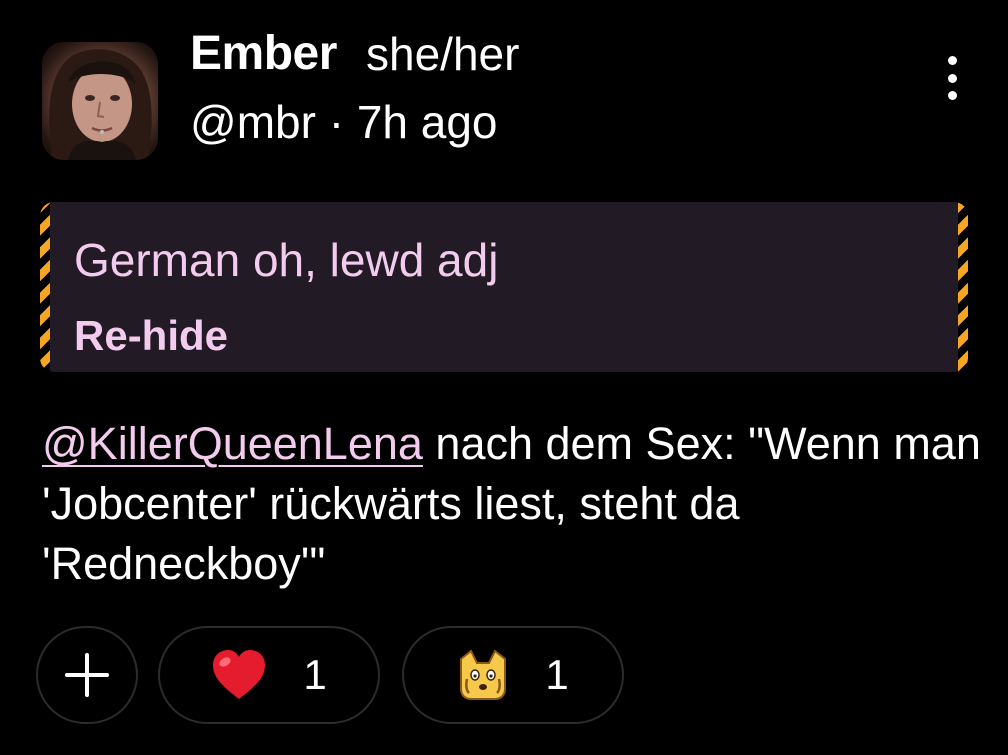 The image size is (1008, 755). What do you see at coordinates (269, 675) in the screenshot?
I see `reaction-heart: 1` at bounding box center [269, 675].